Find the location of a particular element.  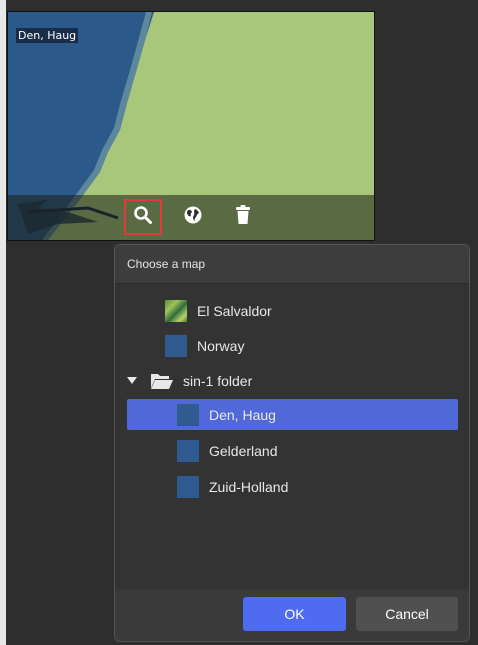

delete-button is located at coordinates (243, 217).